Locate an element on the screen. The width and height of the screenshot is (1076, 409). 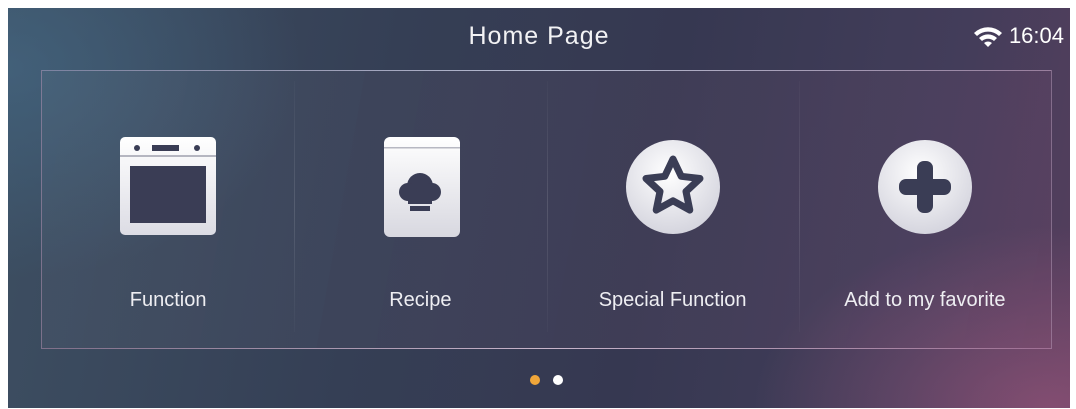
plus-icon is located at coordinates (924, 187).